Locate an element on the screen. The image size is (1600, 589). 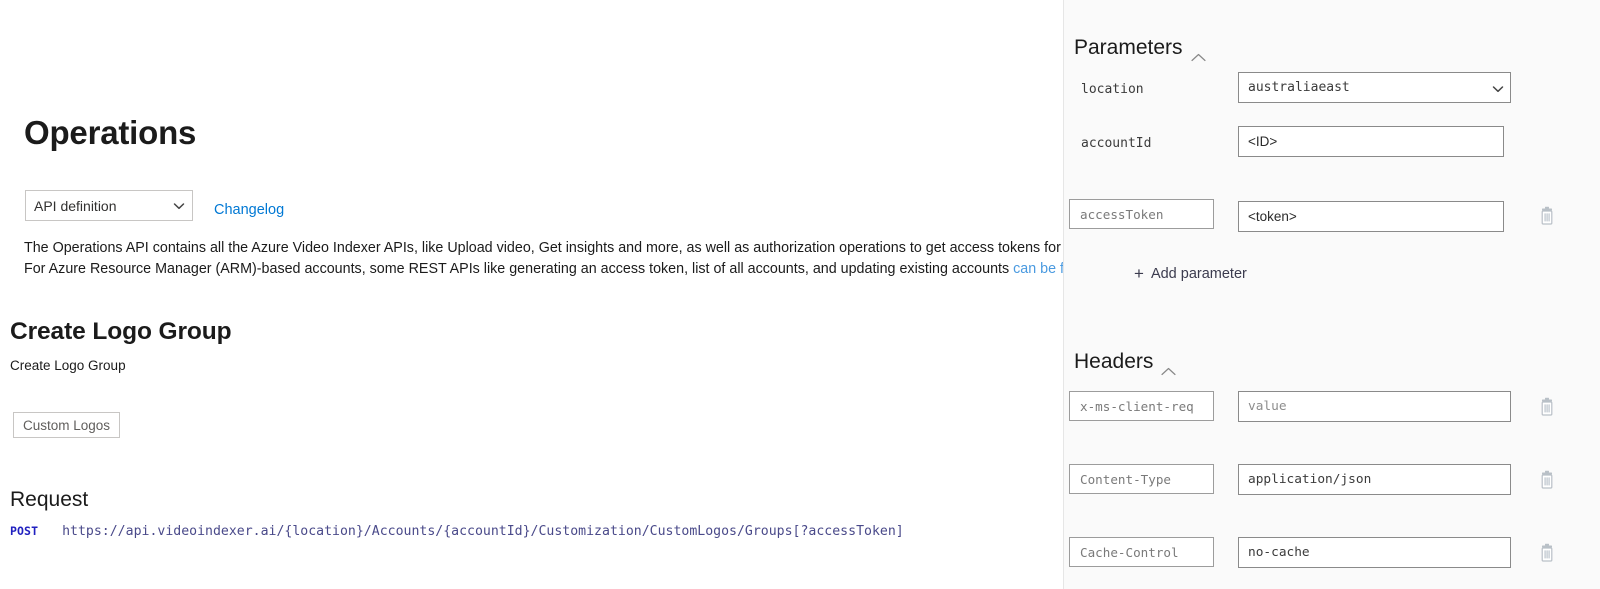
request-heading: Request is located at coordinates (49, 499).